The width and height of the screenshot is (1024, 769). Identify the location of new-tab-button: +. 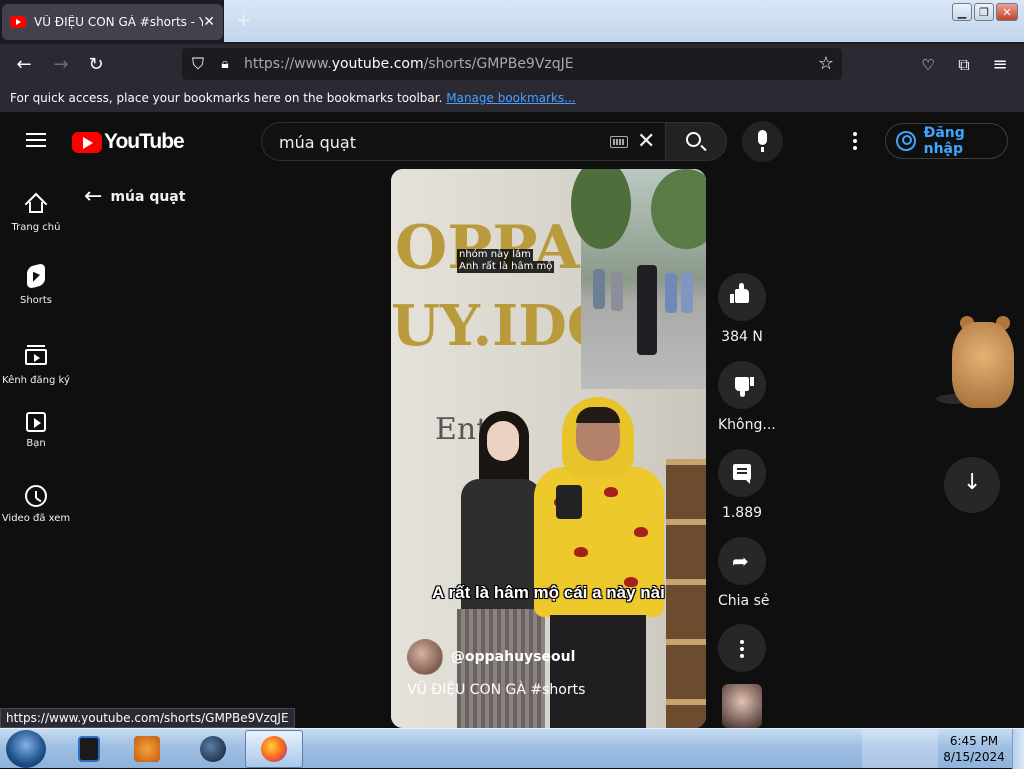
(243, 20).